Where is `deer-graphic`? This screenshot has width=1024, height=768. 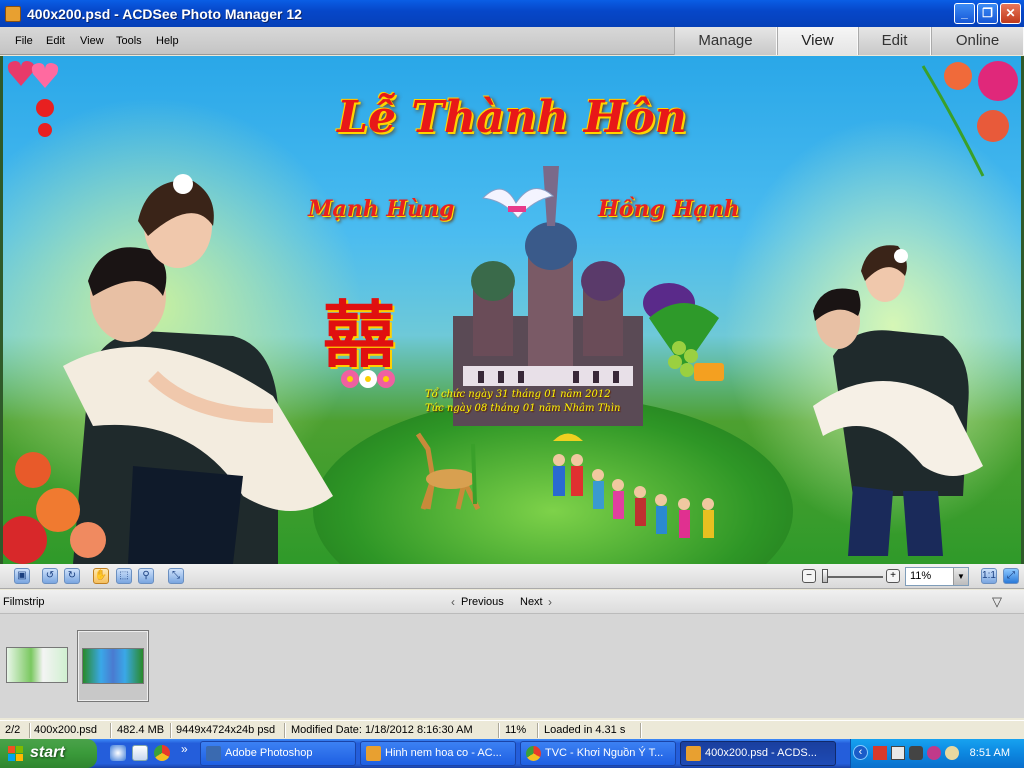
deer-graphic is located at coordinates (448, 471).